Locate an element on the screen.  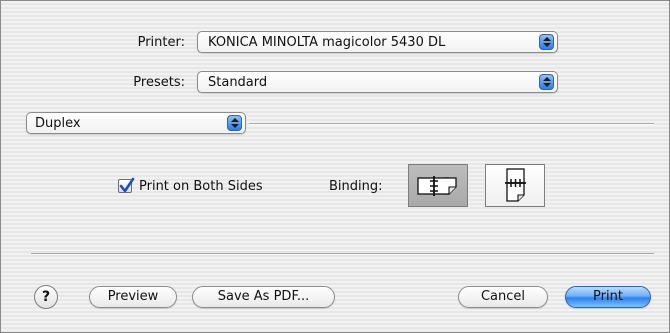
presets-label: Presets: is located at coordinates (159, 82).